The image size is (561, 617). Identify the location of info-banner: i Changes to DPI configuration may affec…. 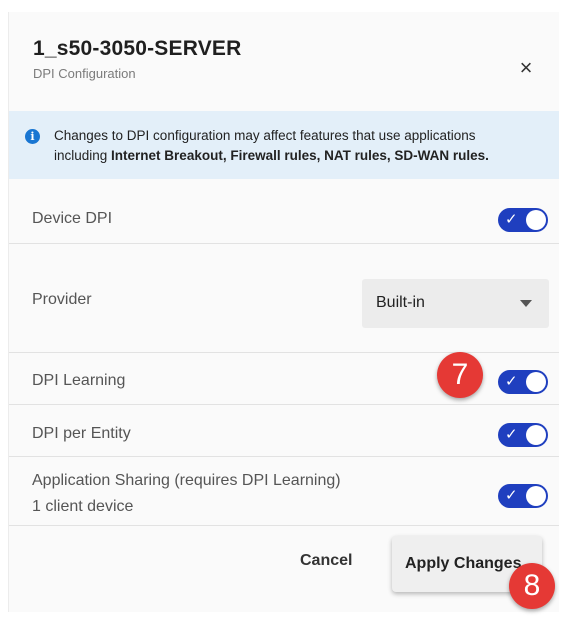
(284, 145).